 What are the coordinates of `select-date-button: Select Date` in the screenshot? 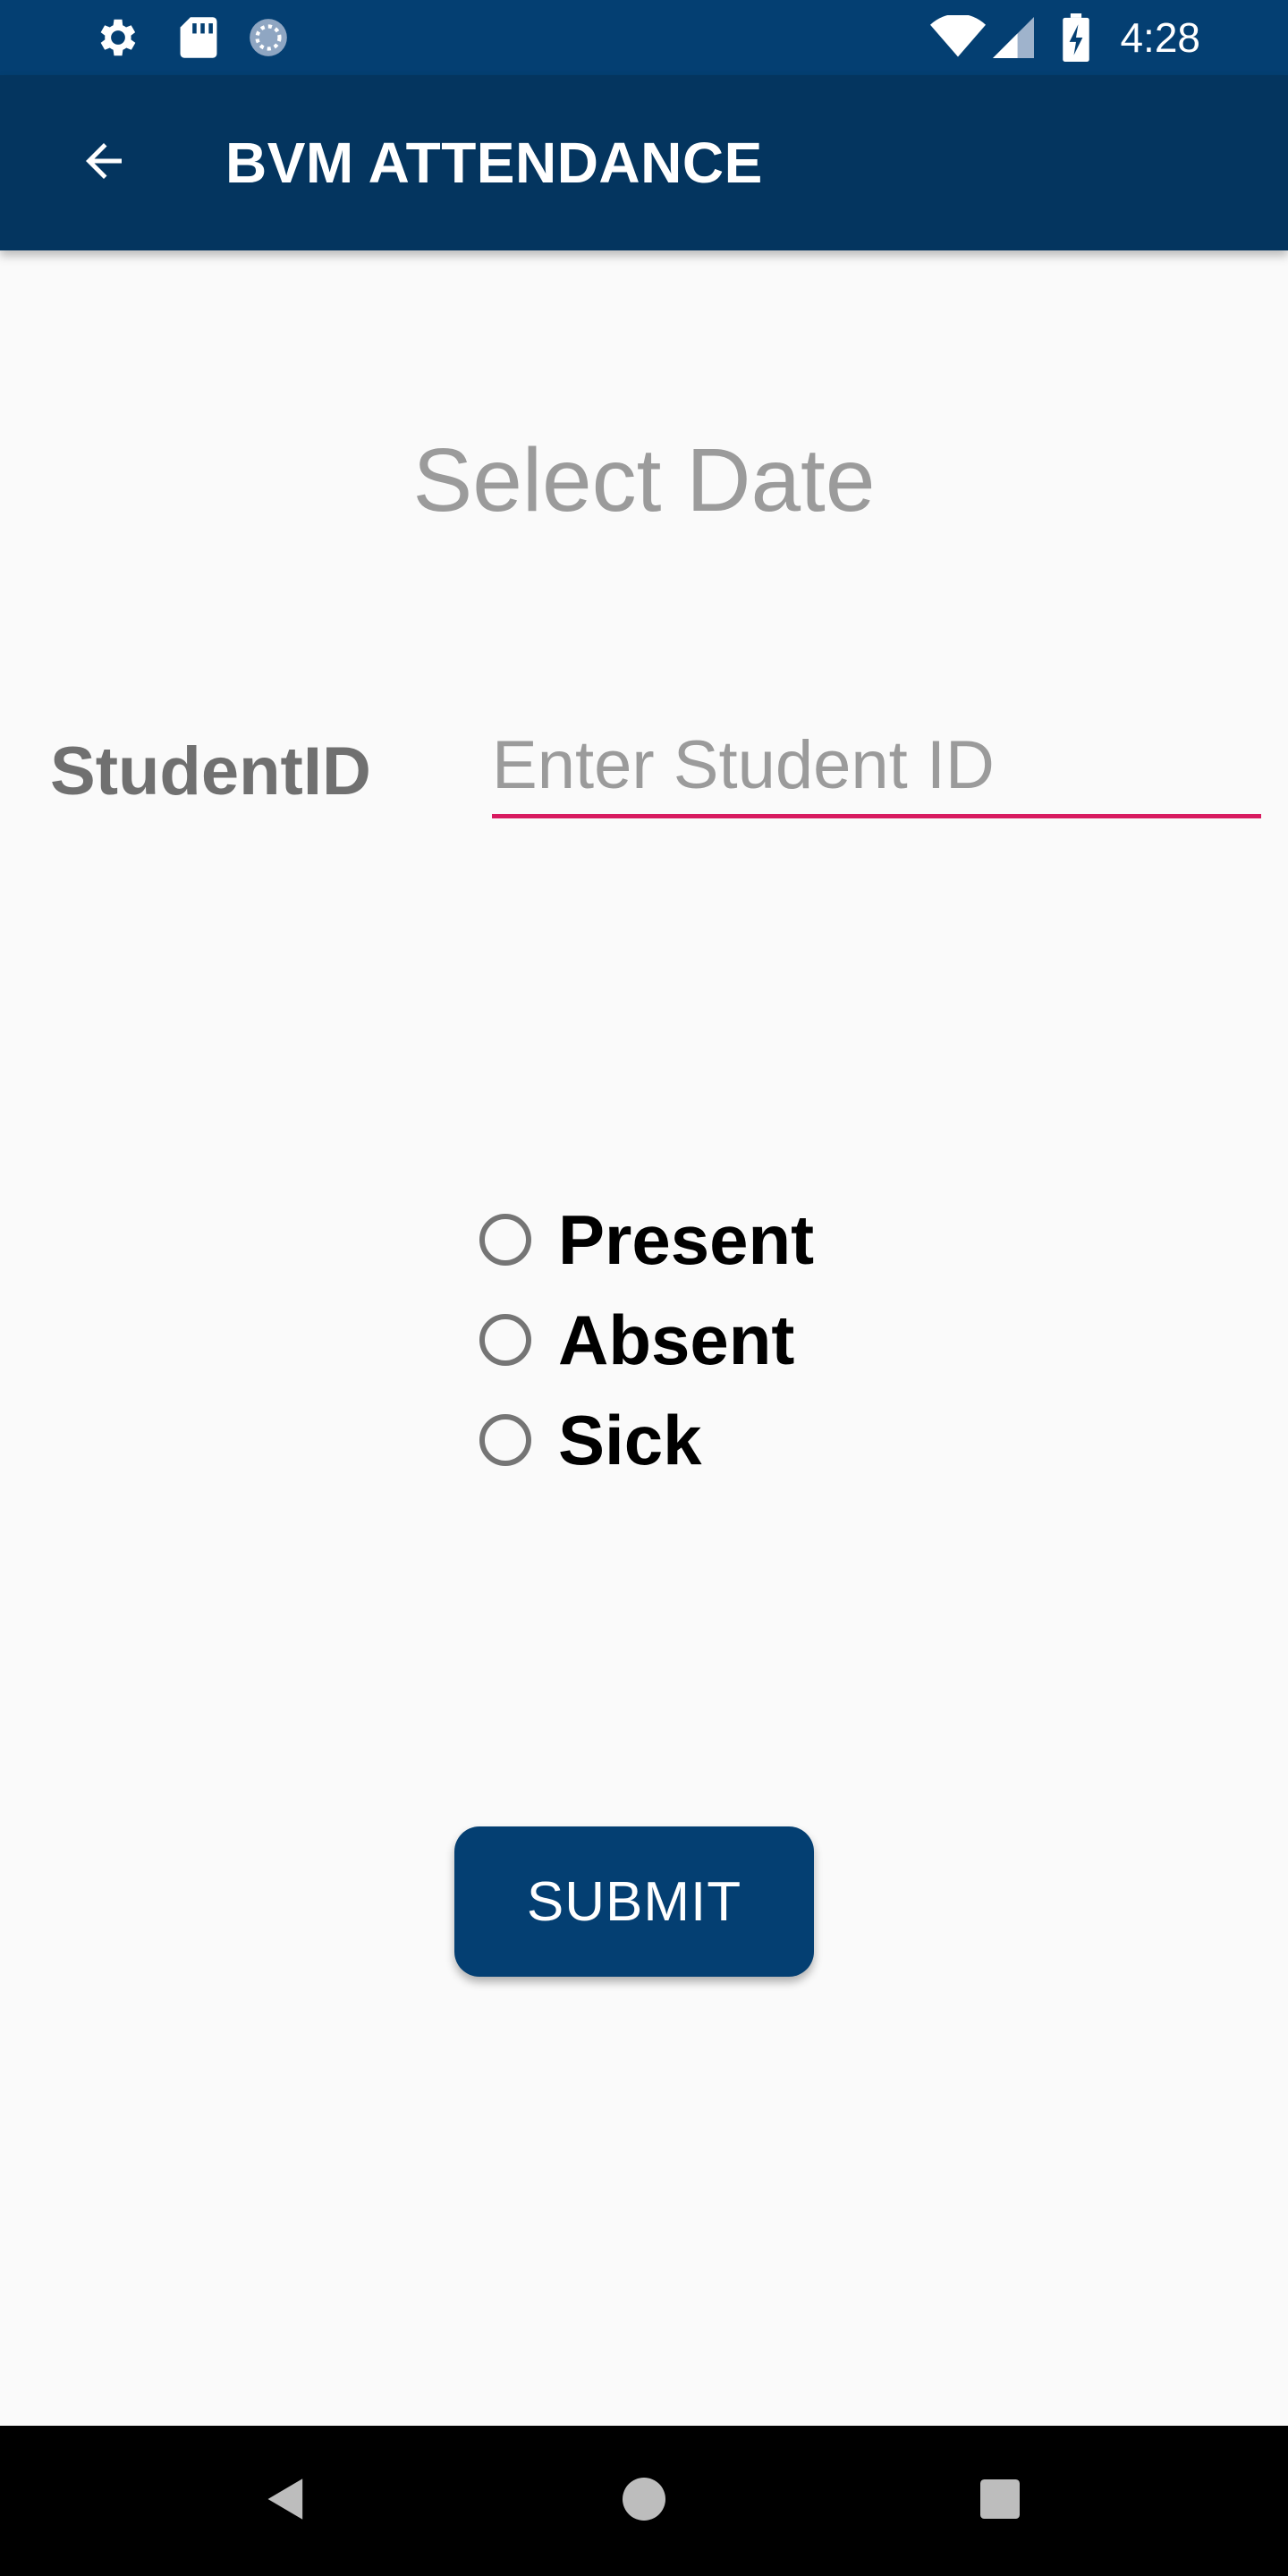 It's located at (644, 483).